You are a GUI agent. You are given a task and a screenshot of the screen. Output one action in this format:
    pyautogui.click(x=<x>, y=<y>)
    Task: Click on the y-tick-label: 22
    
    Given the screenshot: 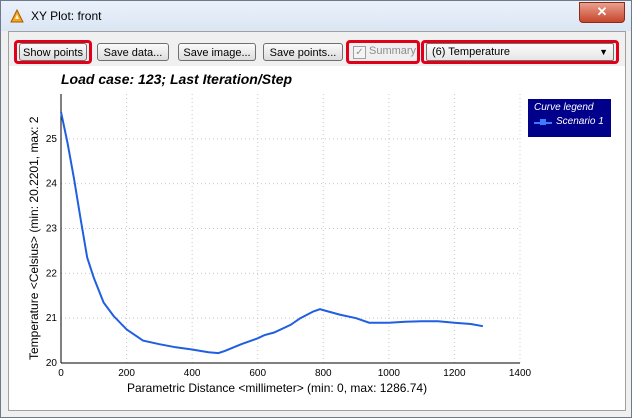 What is the action you would take?
    pyautogui.click(x=52, y=273)
    